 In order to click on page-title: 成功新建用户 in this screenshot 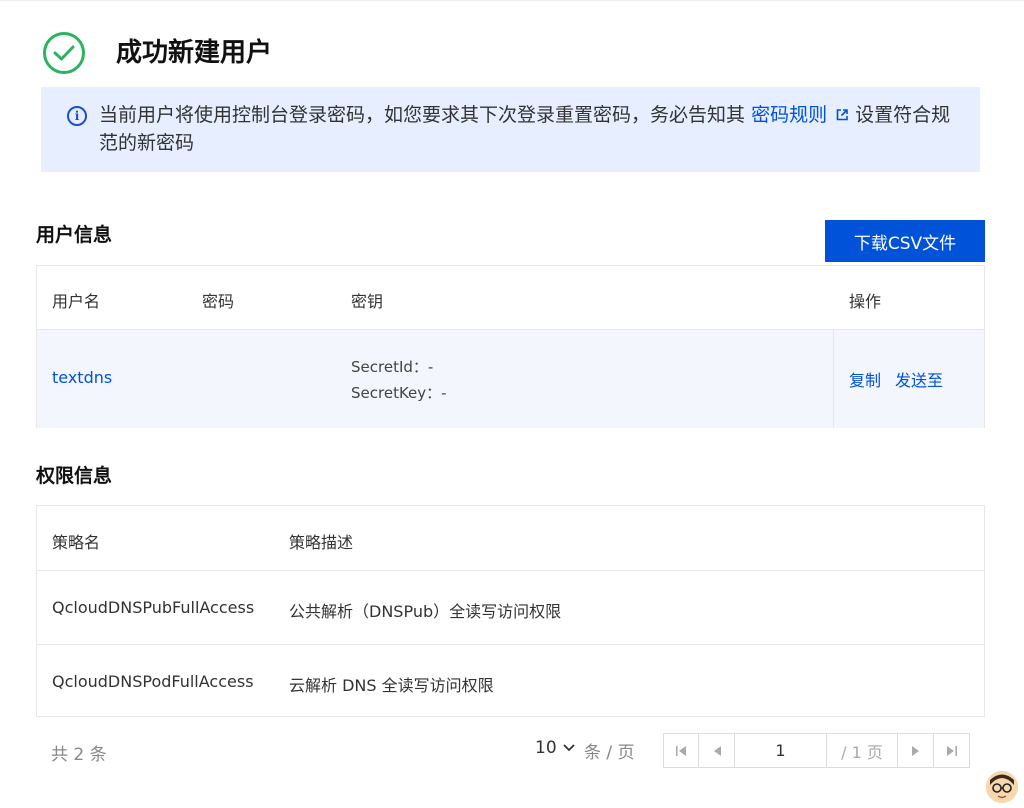, I will do `click(194, 53)`.